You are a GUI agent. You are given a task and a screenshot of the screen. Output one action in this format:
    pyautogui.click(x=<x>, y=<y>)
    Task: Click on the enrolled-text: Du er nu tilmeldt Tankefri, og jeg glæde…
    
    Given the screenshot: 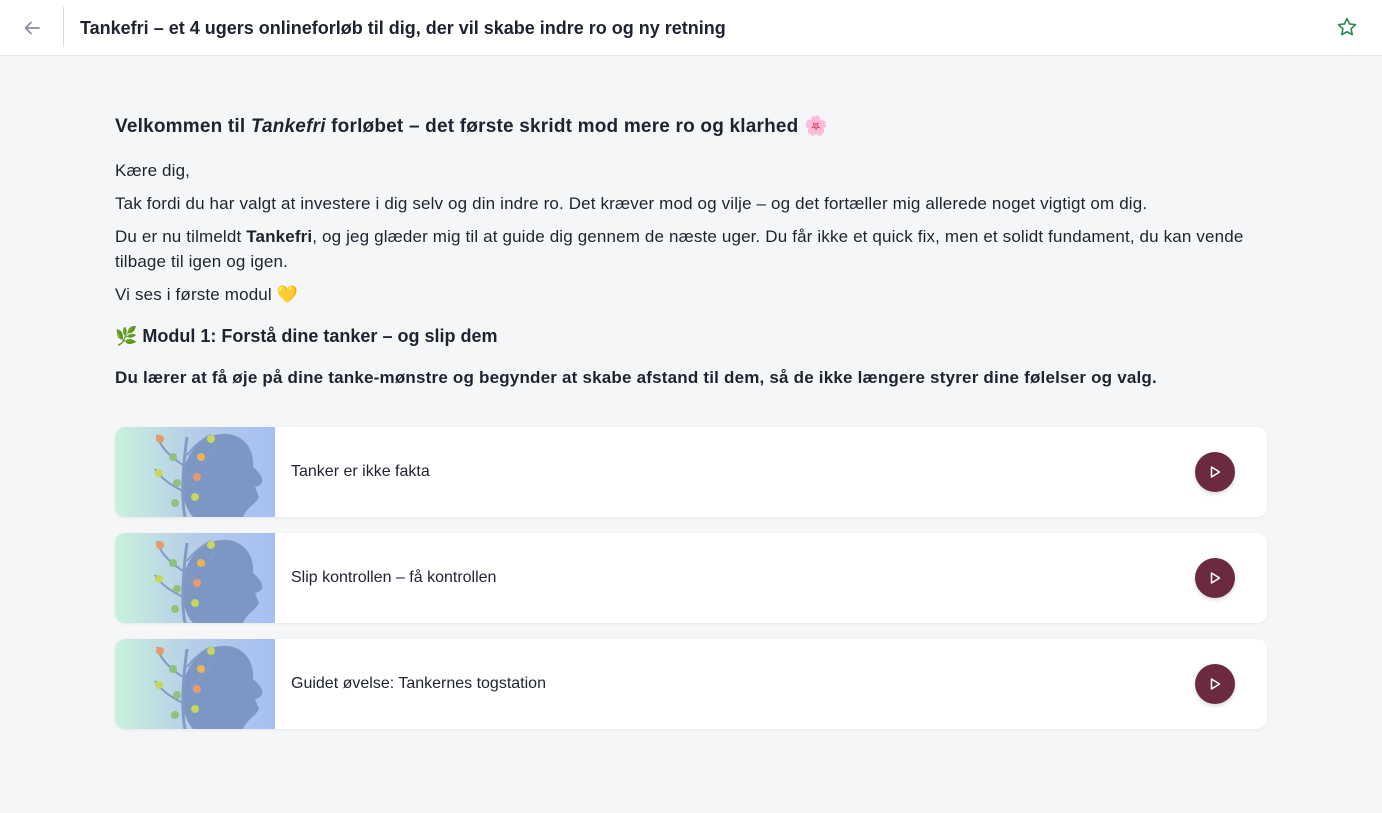 What is the action you would take?
    pyautogui.click(x=691, y=249)
    